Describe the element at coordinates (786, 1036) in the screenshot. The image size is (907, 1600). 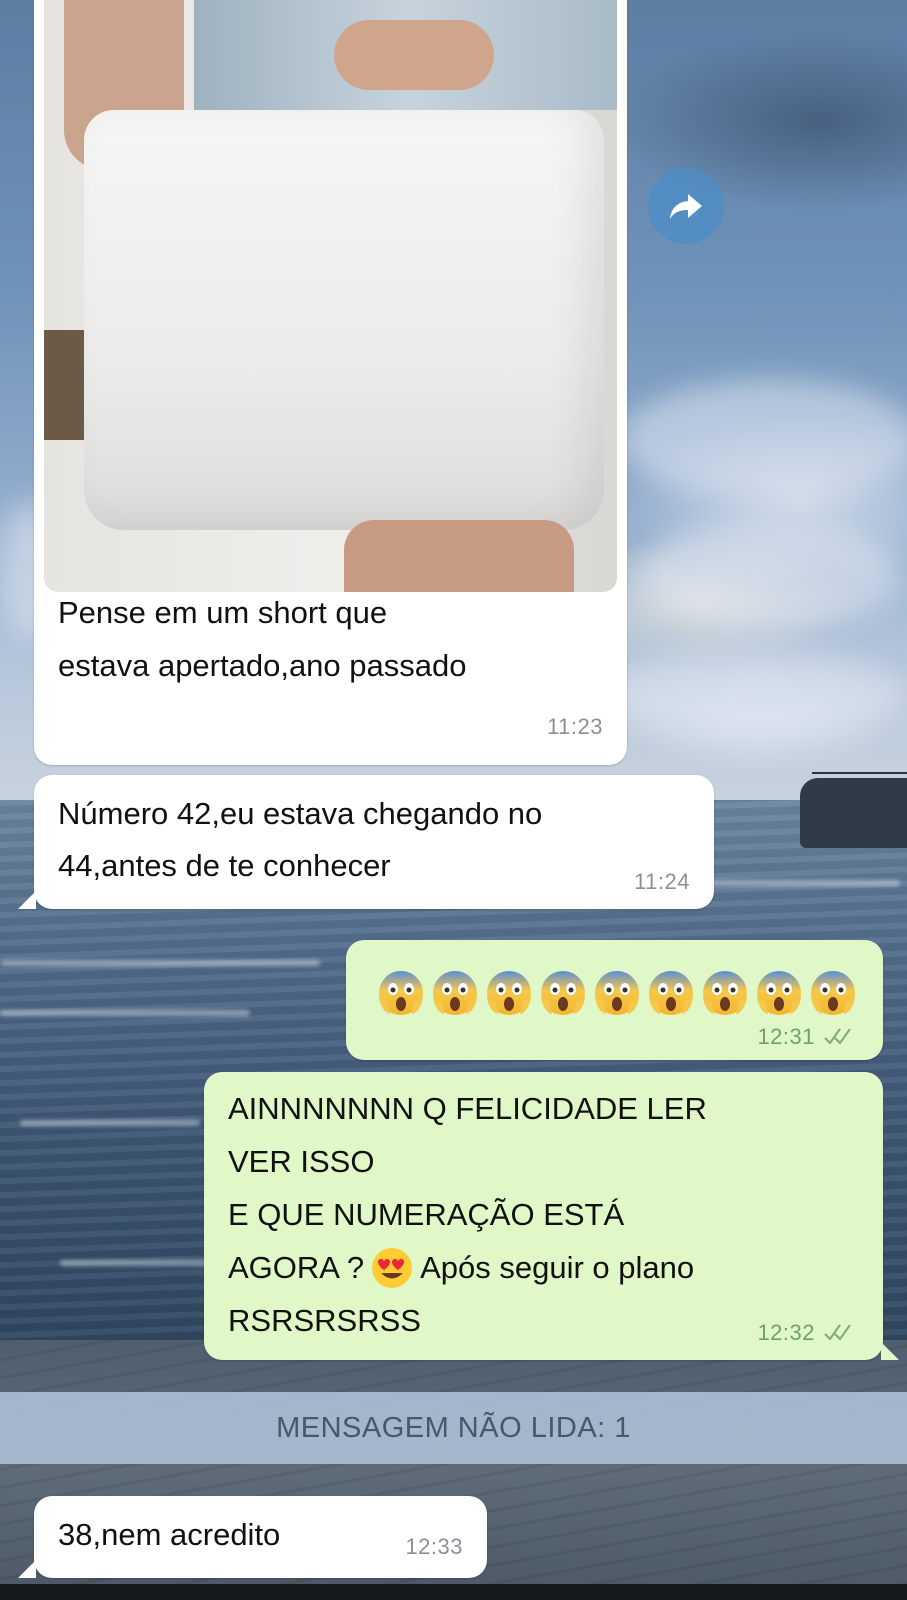
I see `message-time: 12:31` at that location.